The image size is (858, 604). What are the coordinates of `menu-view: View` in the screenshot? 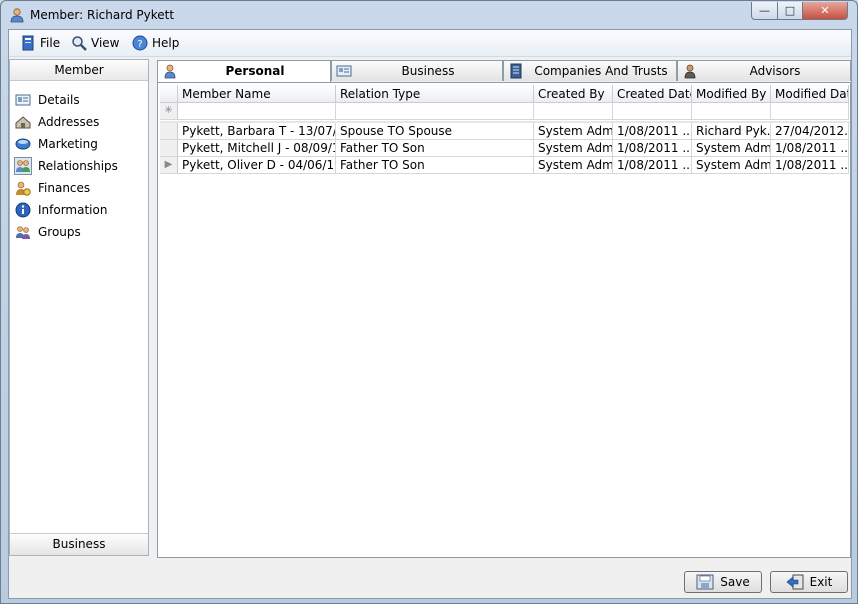 It's located at (95, 43).